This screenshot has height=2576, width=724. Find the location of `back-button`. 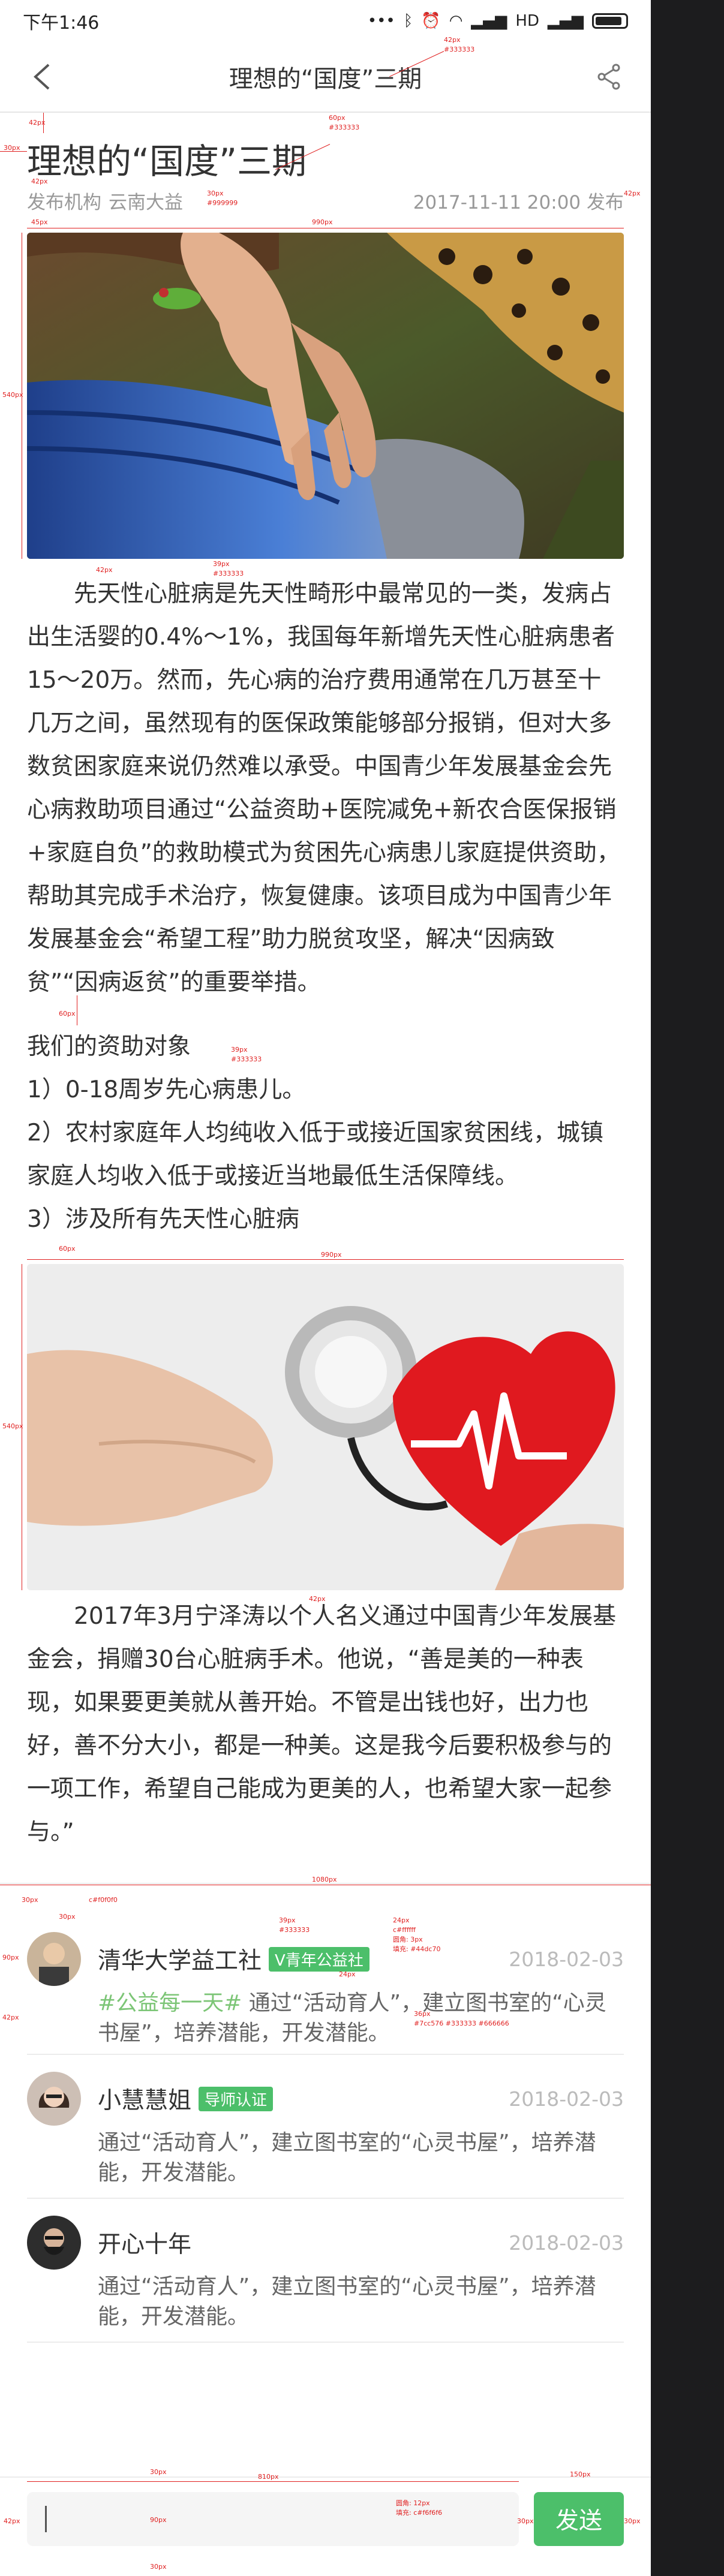

back-button is located at coordinates (42, 77).